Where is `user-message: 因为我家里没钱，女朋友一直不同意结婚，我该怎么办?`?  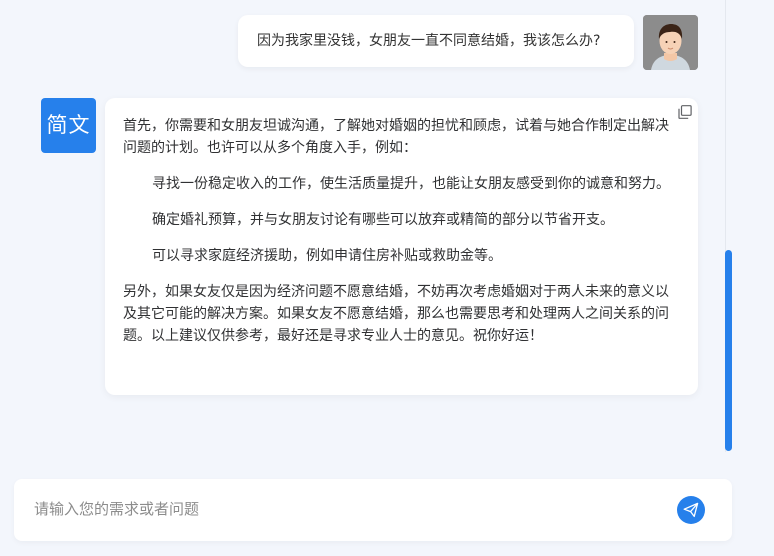 user-message: 因为我家里没钱，女朋友一直不同意结婚，我该怎么办? is located at coordinates (436, 41).